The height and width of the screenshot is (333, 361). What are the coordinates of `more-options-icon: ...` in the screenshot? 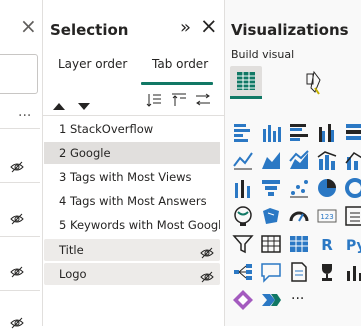 It's located at (24, 112).